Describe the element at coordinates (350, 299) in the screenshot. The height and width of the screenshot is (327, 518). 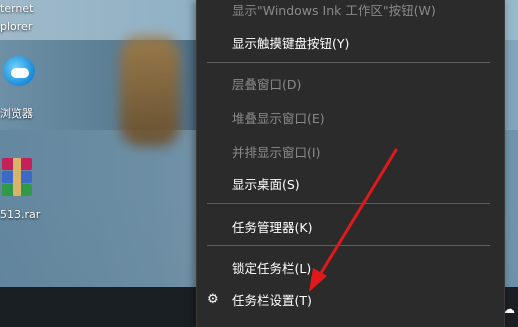
I see `menu-item-taskbar-settings: ⚙ 任务栏设置(T)` at that location.